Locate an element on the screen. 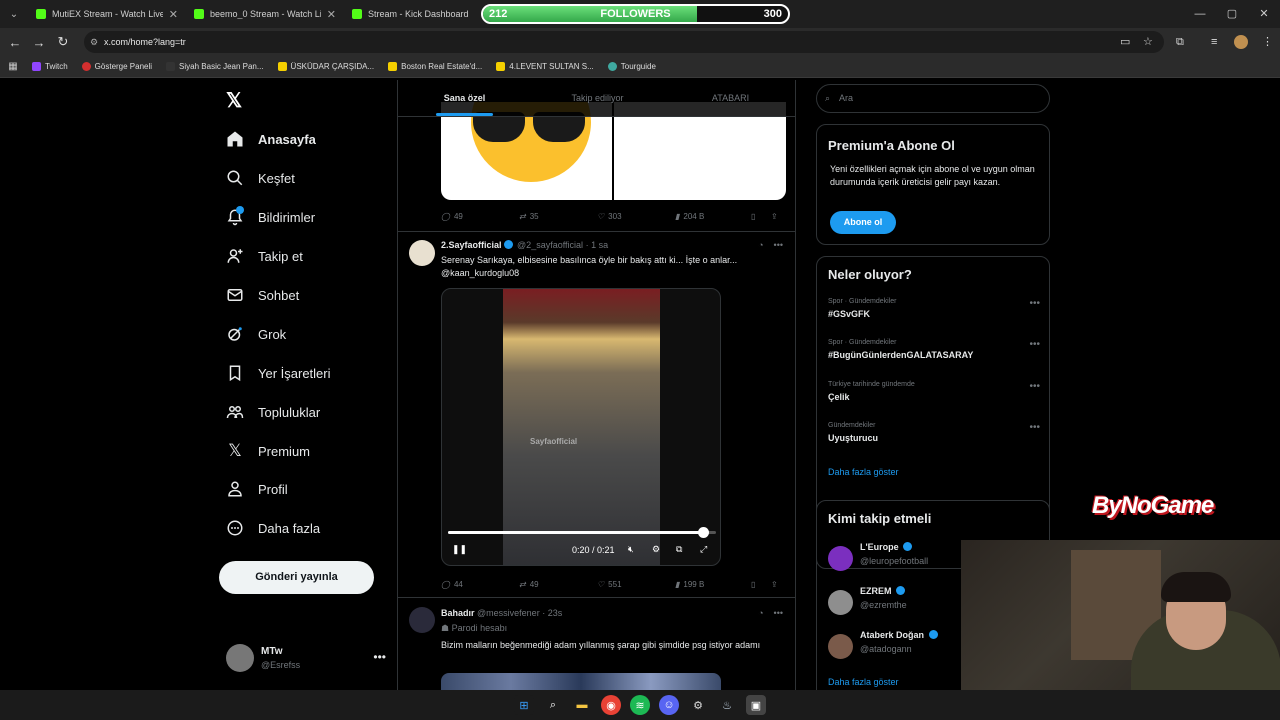  post-button: Gönderi yayınla is located at coordinates (296, 577).